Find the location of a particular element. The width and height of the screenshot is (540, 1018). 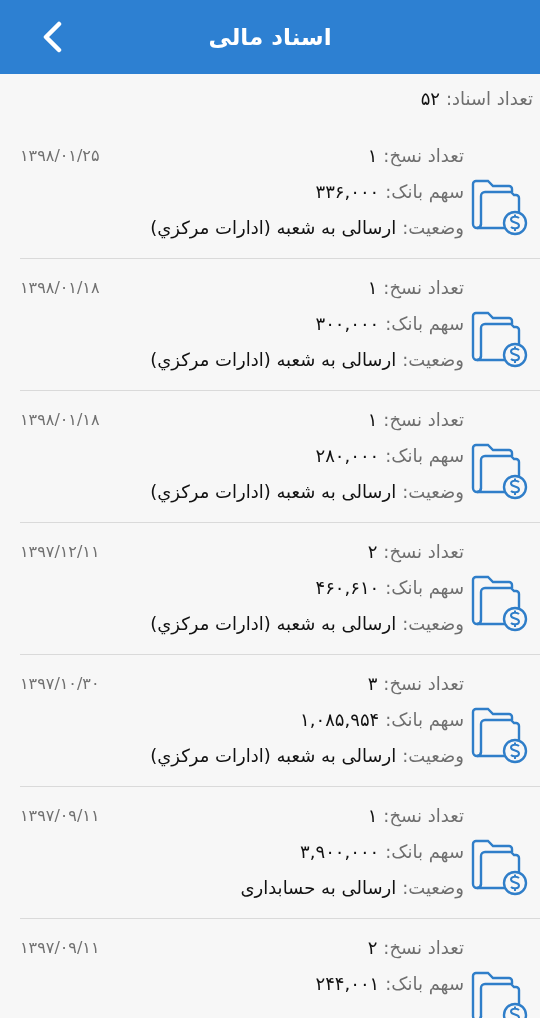

document-item: تعداد نسخ: ۱ سهم بانک: ۳۳۶,۰۰۰ وضعیت: ارسالی به شعبه (ادارات مرکزي) ۱۳۹۸/۰۱/۲۵ is located at coordinates (280, 193).